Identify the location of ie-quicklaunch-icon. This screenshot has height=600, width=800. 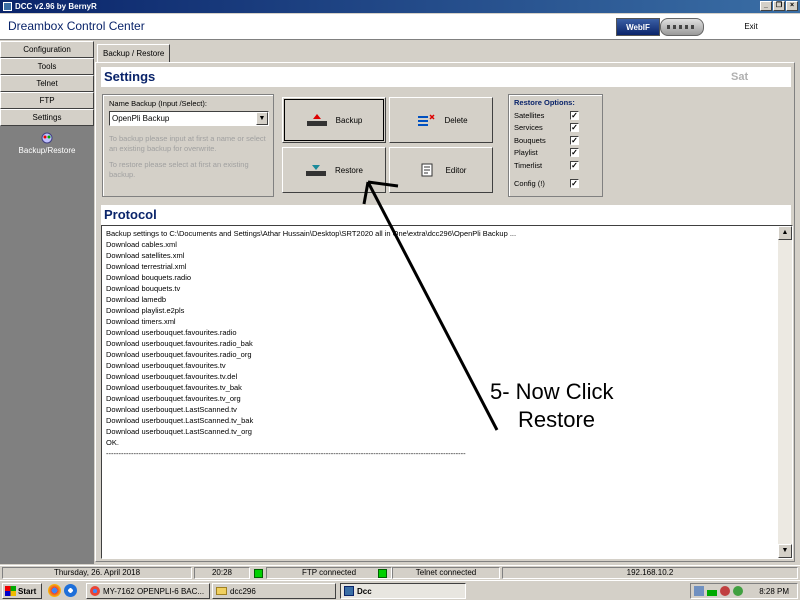
(70, 590).